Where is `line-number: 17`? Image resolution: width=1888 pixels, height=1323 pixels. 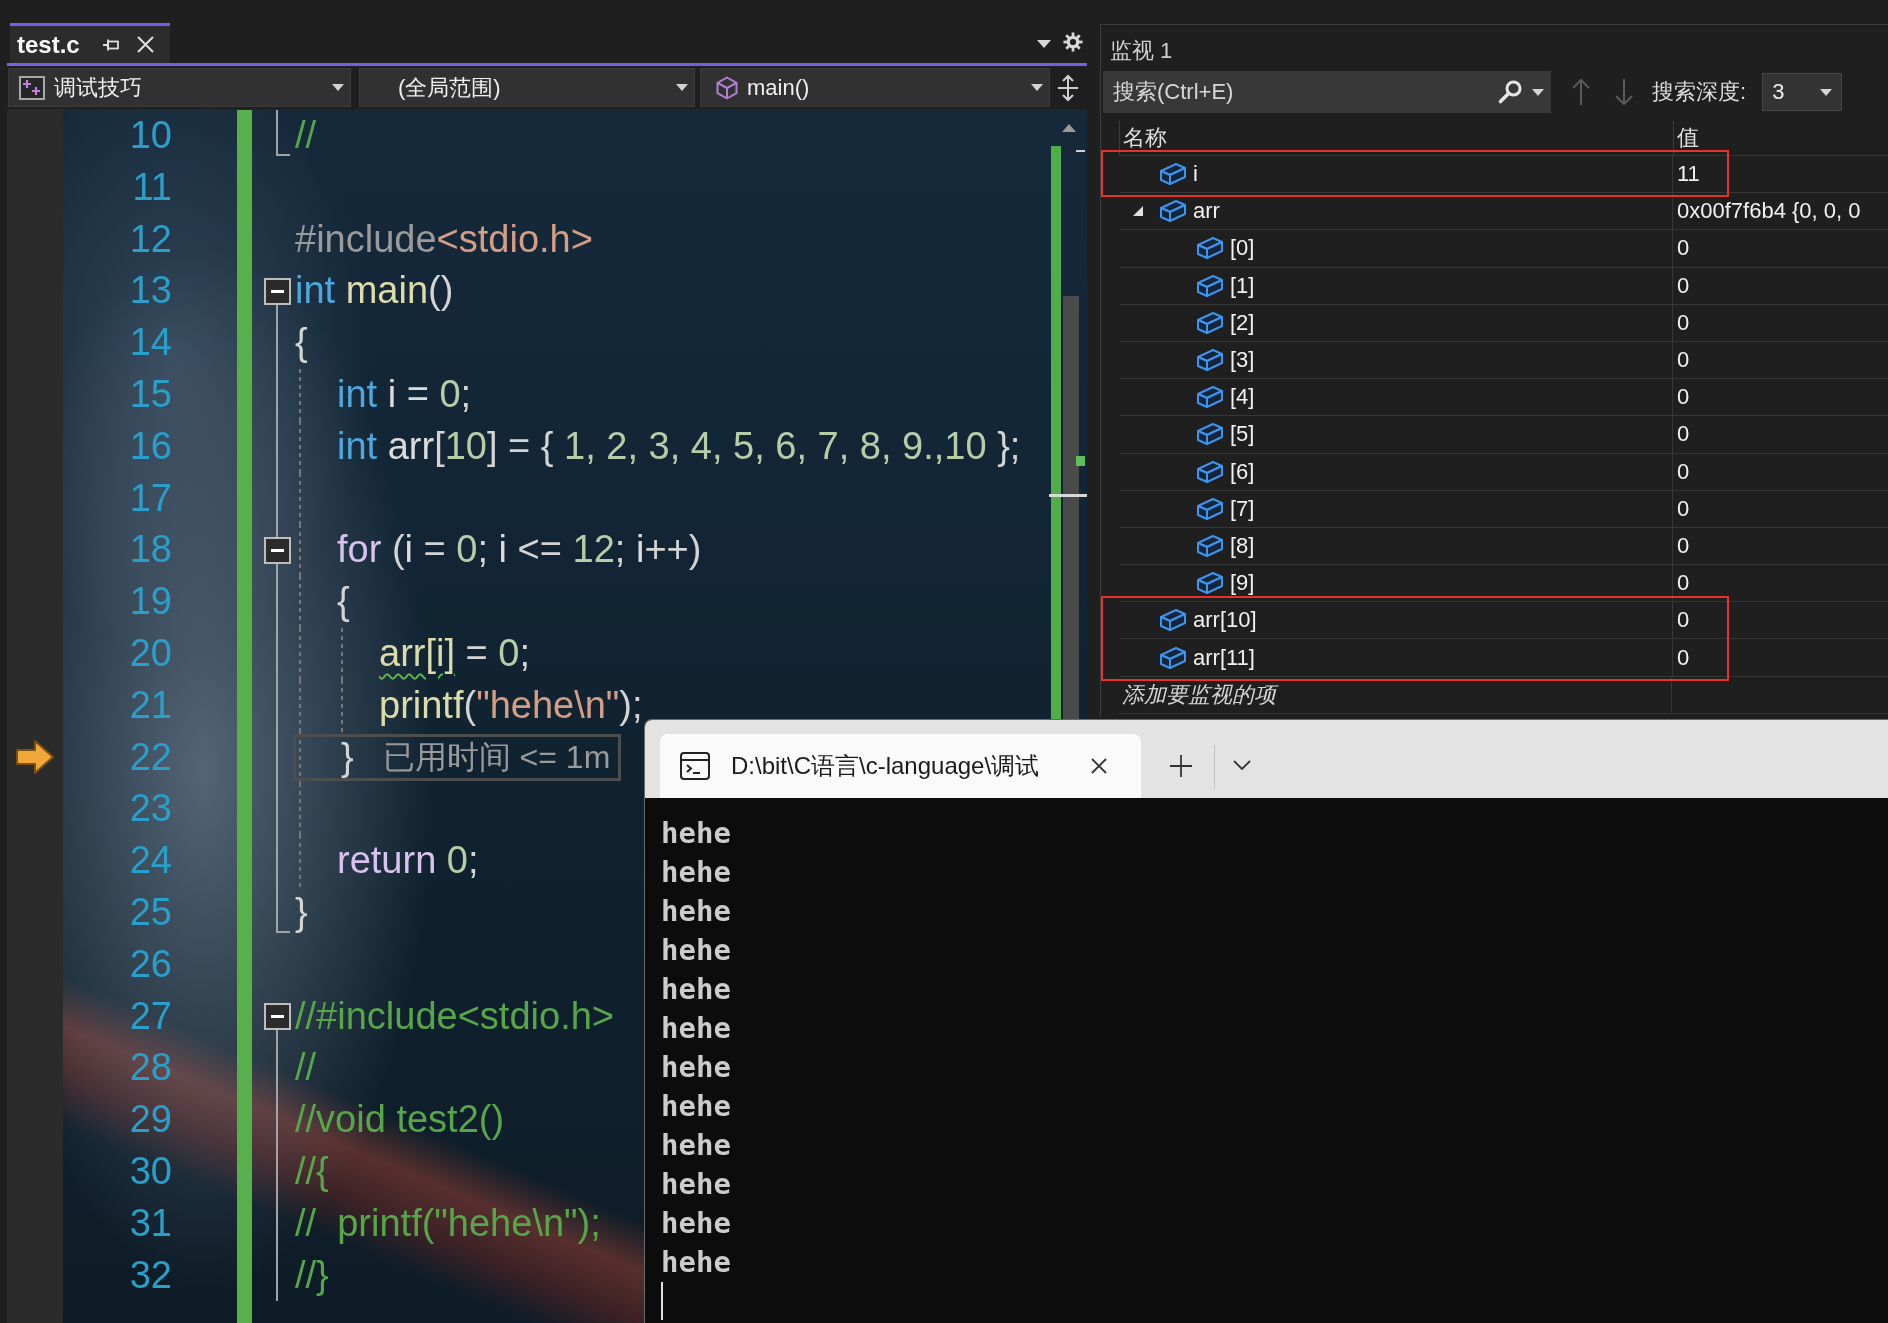
line-number: 17 is located at coordinates (150, 498).